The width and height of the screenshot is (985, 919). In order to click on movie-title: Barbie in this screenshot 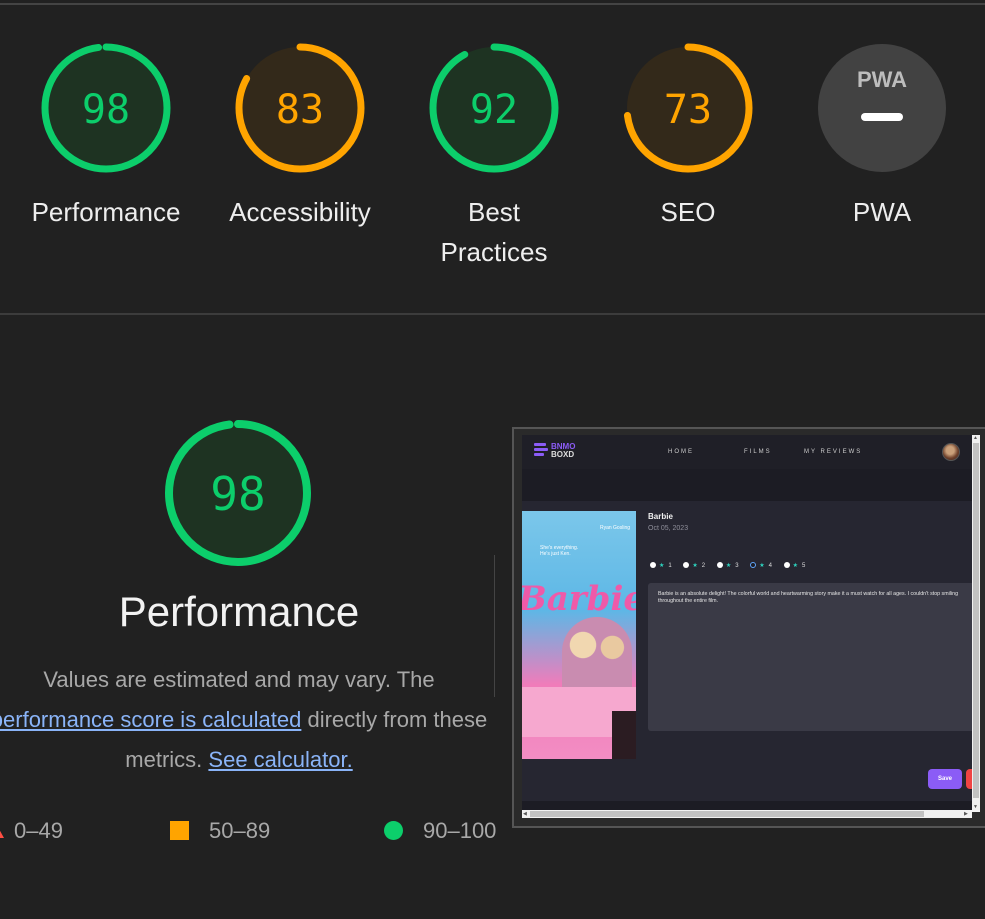, I will do `click(660, 516)`.